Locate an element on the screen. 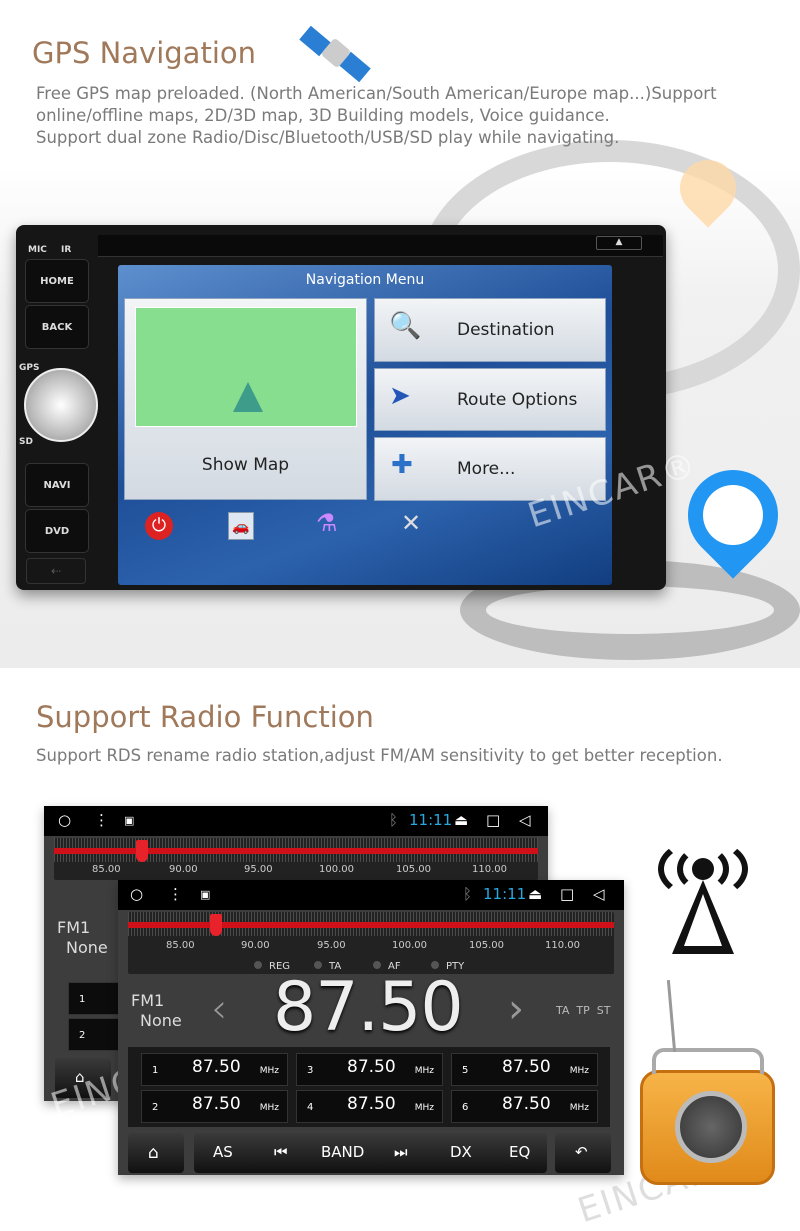  route-icon: ➤ is located at coordinates (400, 396).